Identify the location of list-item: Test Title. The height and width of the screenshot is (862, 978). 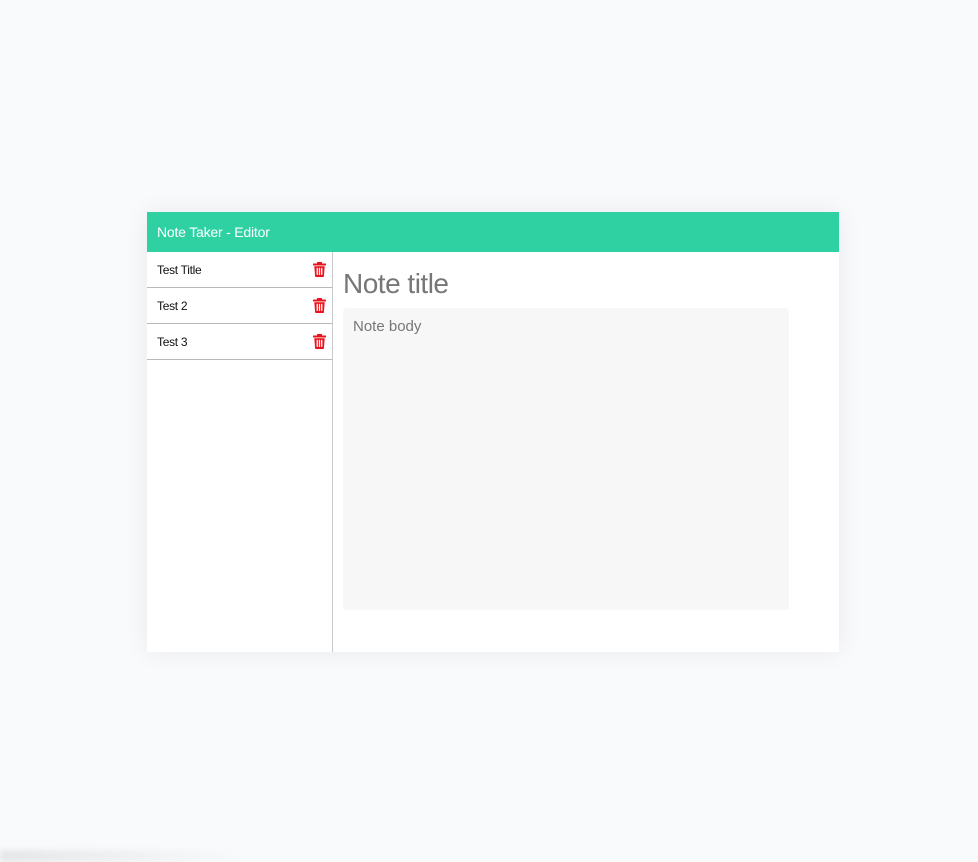
(239, 270).